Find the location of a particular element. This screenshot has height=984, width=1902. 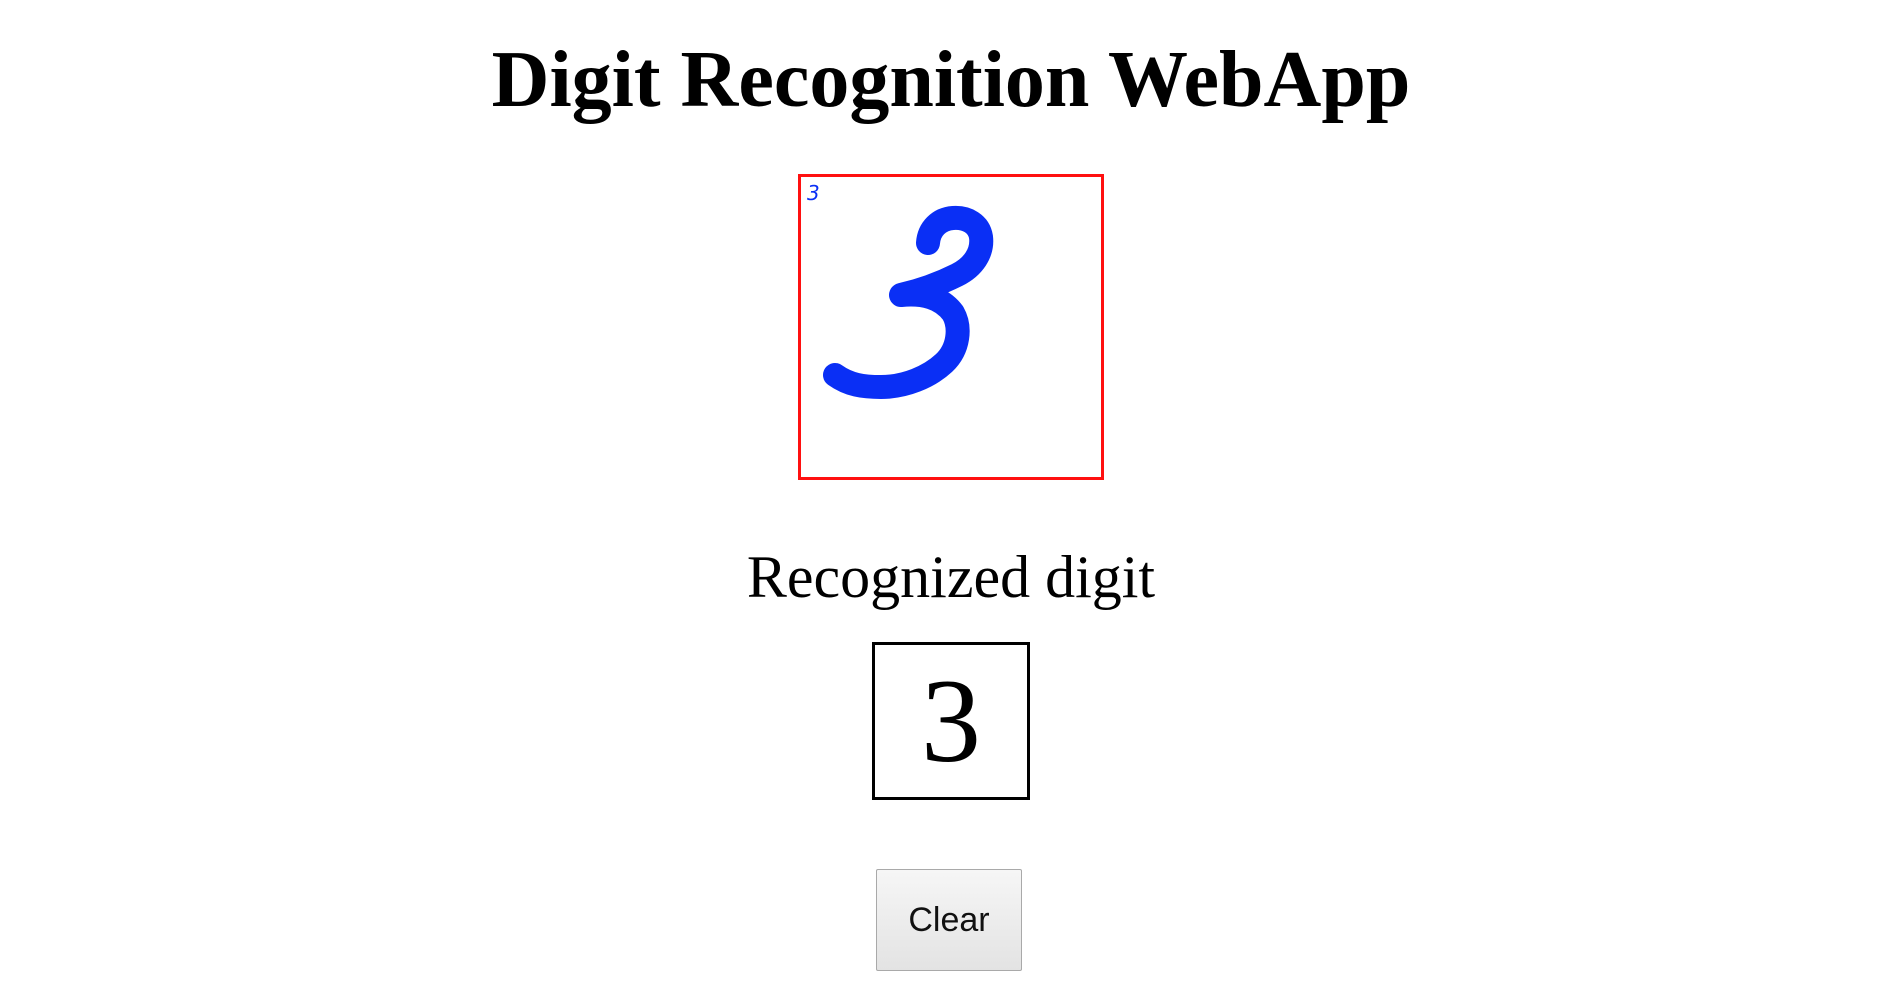

drawing-canvas: 3 is located at coordinates (951, 327).